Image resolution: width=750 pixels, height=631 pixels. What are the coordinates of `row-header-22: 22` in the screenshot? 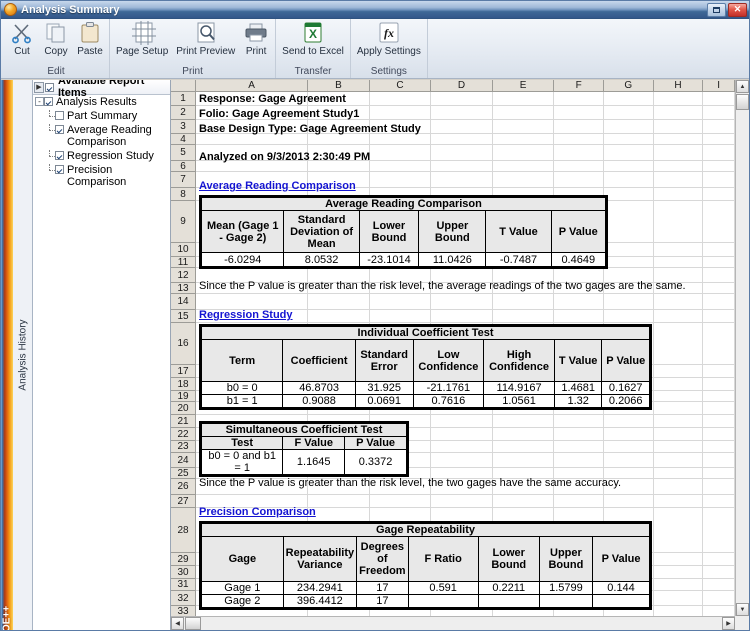 It's located at (183, 434).